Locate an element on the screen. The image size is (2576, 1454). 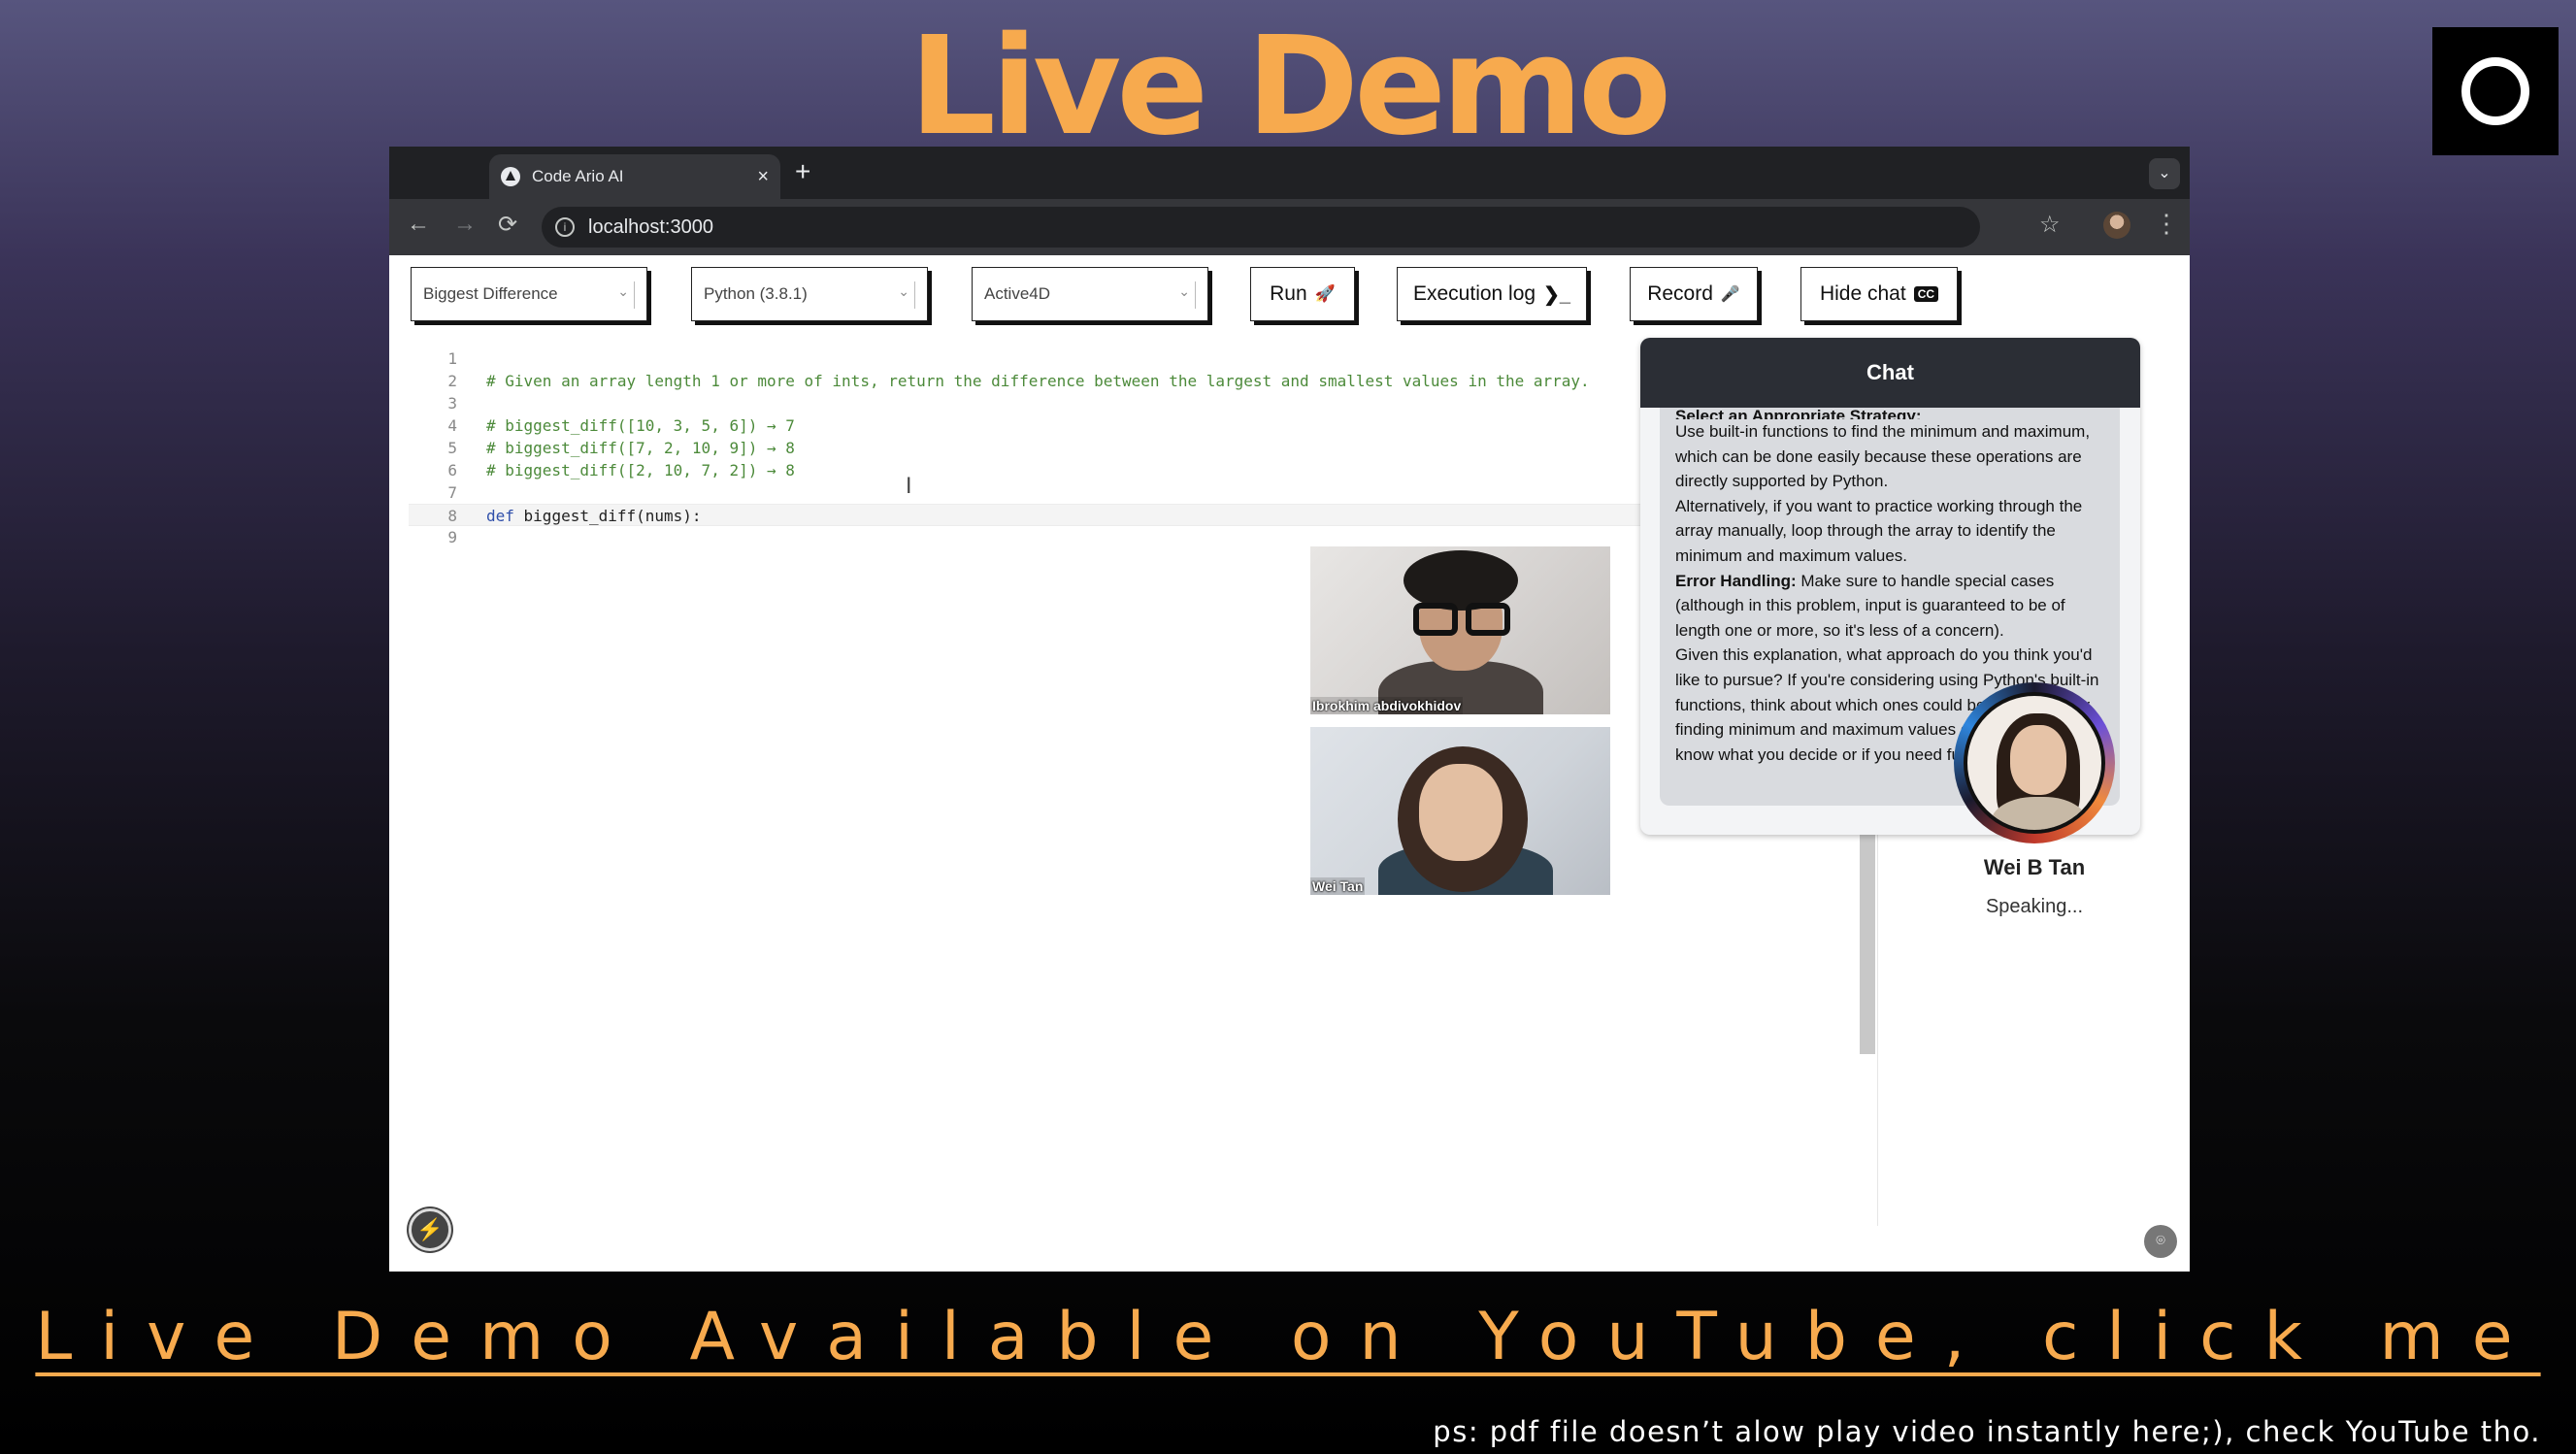
url-text: localhost:3000 is located at coordinates (650, 227).